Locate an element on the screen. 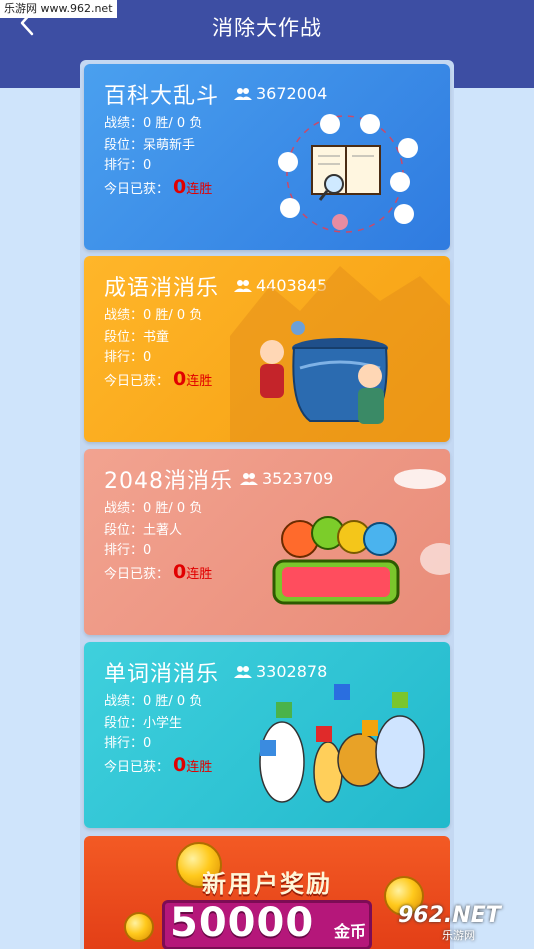  game-name: 成语消消乐 is located at coordinates (162, 288).